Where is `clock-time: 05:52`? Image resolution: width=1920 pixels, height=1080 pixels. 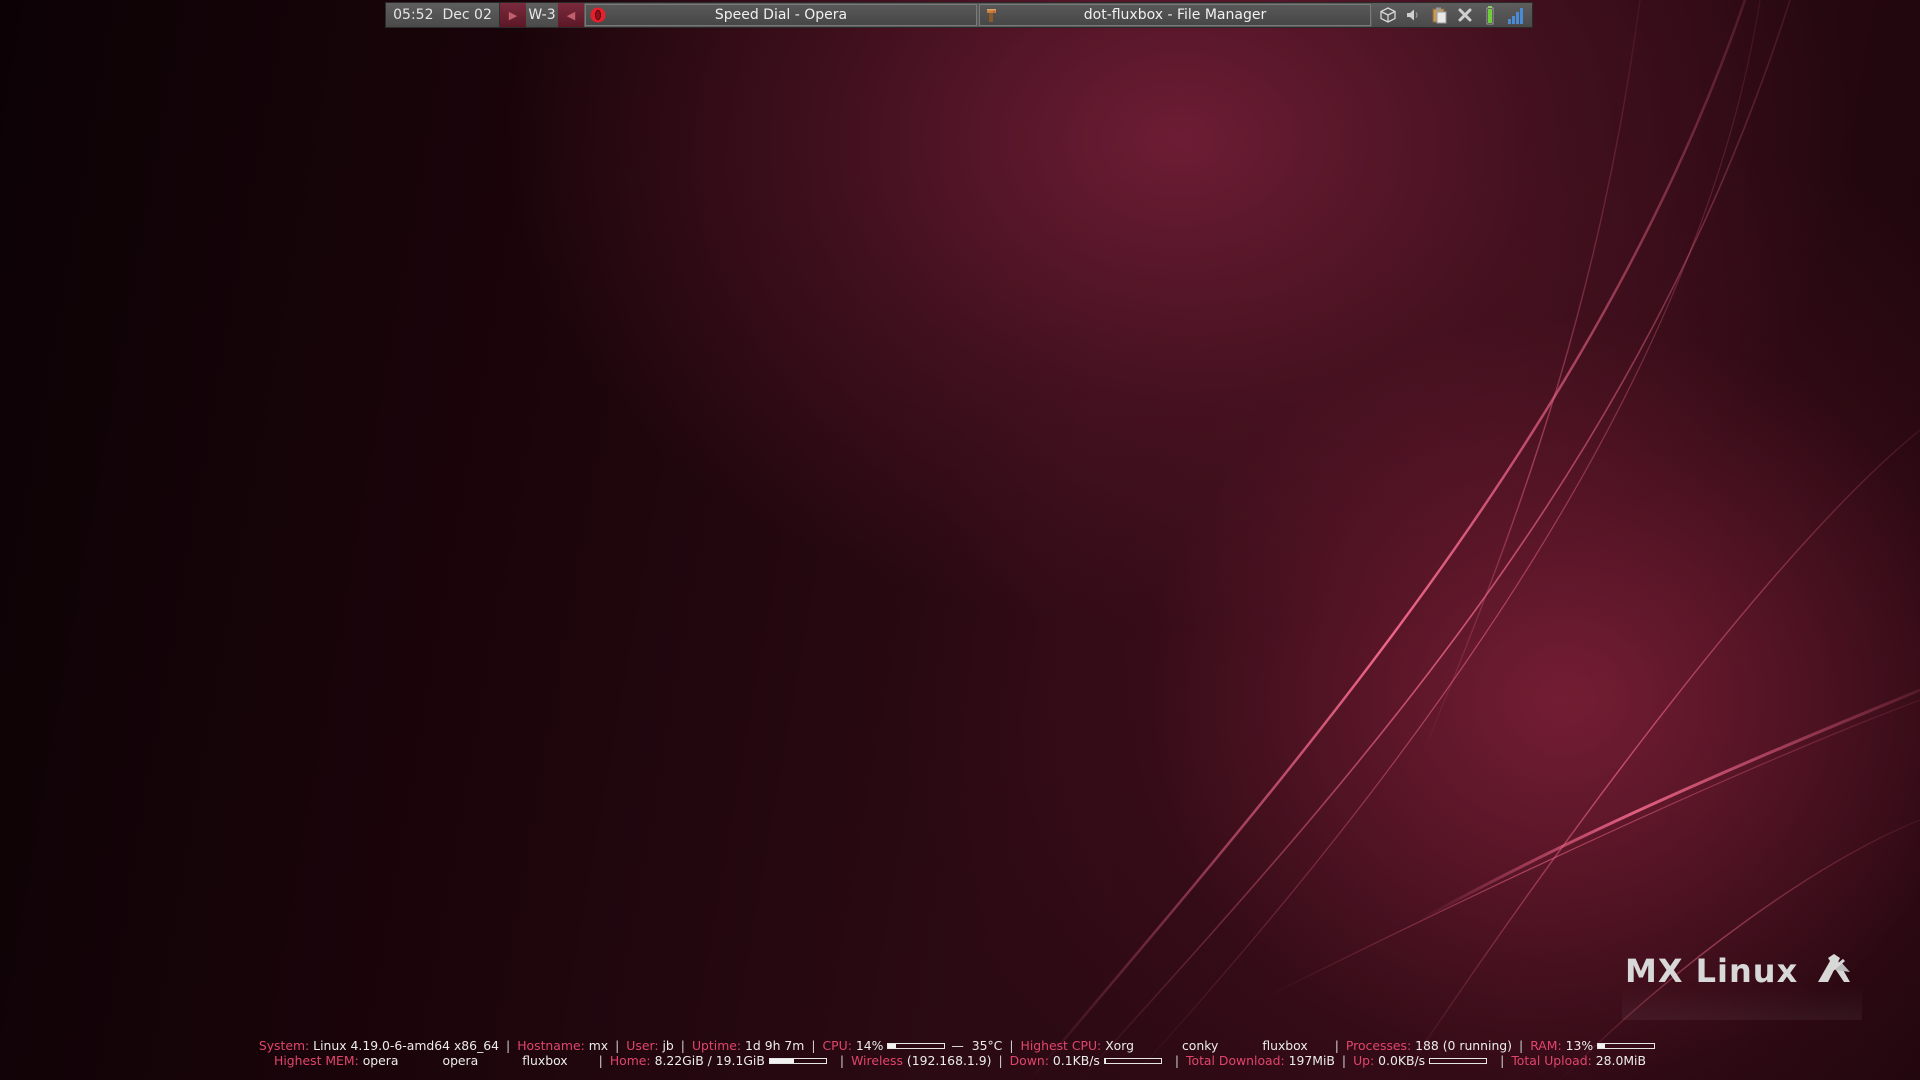
clock-time: 05:52 is located at coordinates (413, 15).